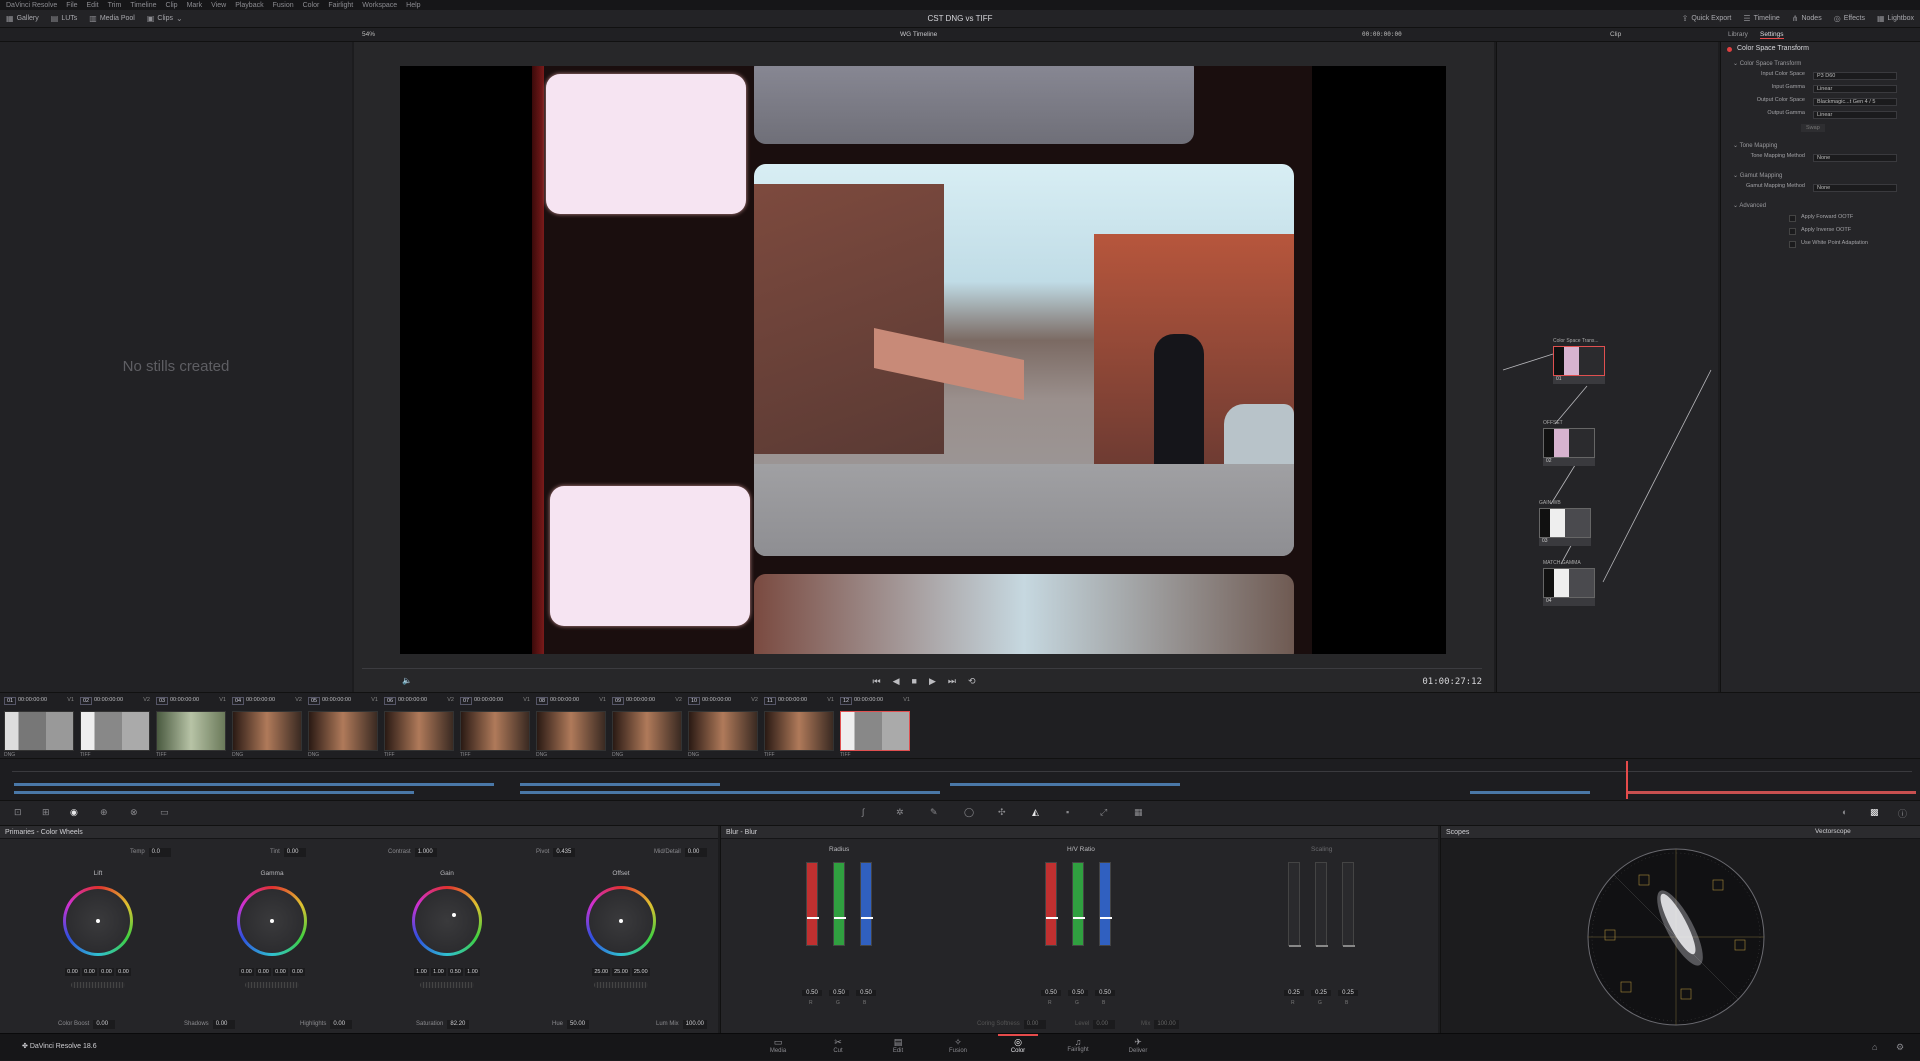 The height and width of the screenshot is (1061, 1920). I want to click on saturation-control: Saturation 82.20, so click(443, 1024).